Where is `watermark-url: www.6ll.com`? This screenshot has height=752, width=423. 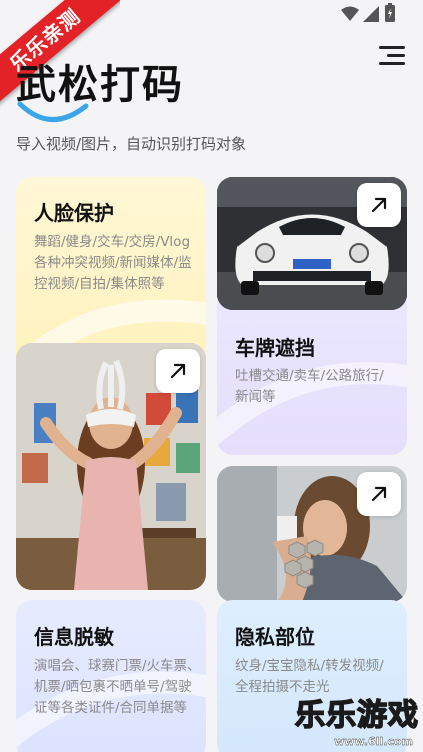 watermark-url: www.6ll.com is located at coordinates (373, 741).